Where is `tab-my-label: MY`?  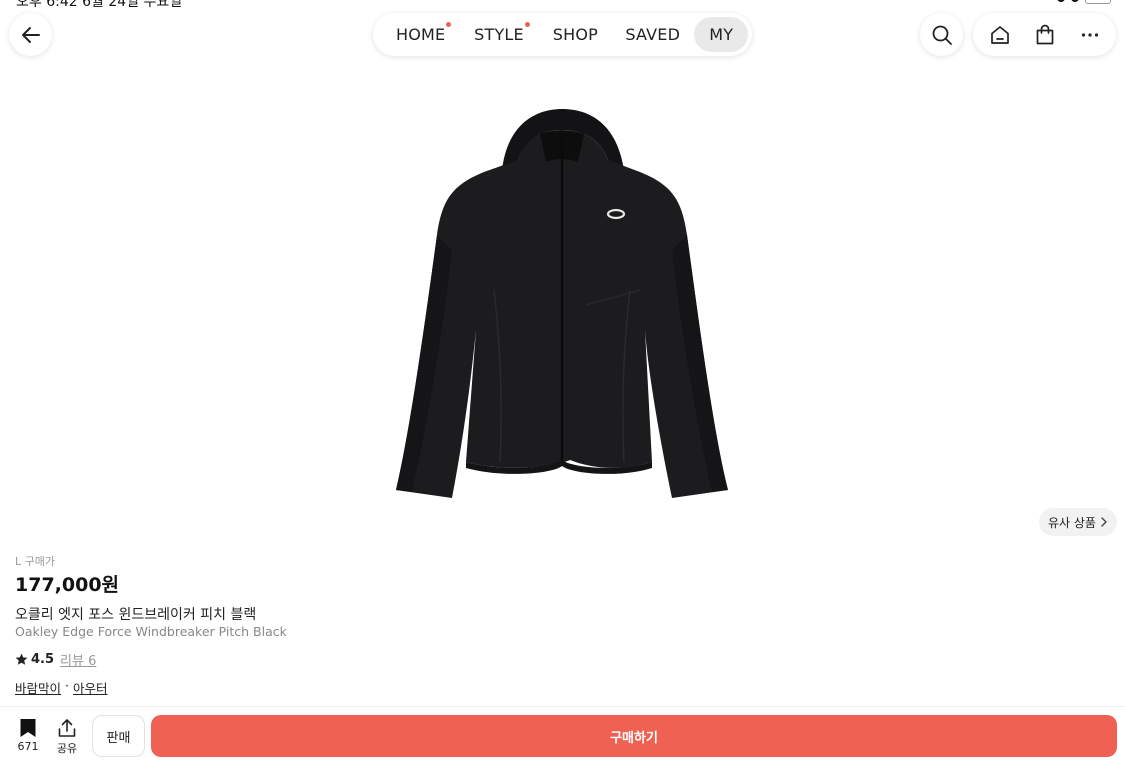
tab-my-label: MY is located at coordinates (721, 34).